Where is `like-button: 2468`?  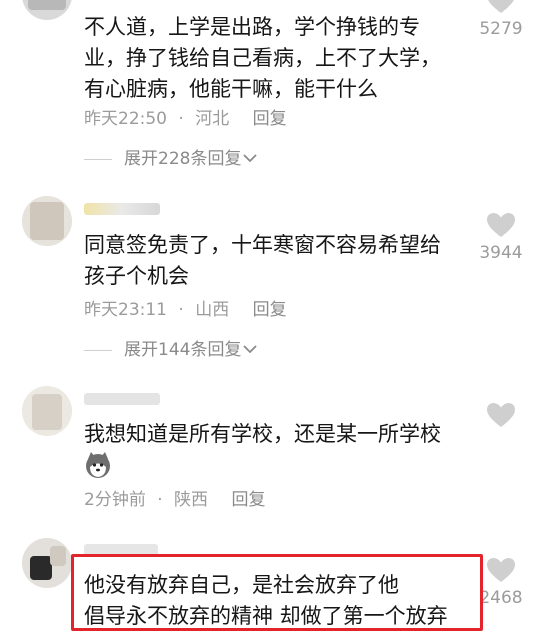
like-button: 2468 is located at coordinates (501, 583).